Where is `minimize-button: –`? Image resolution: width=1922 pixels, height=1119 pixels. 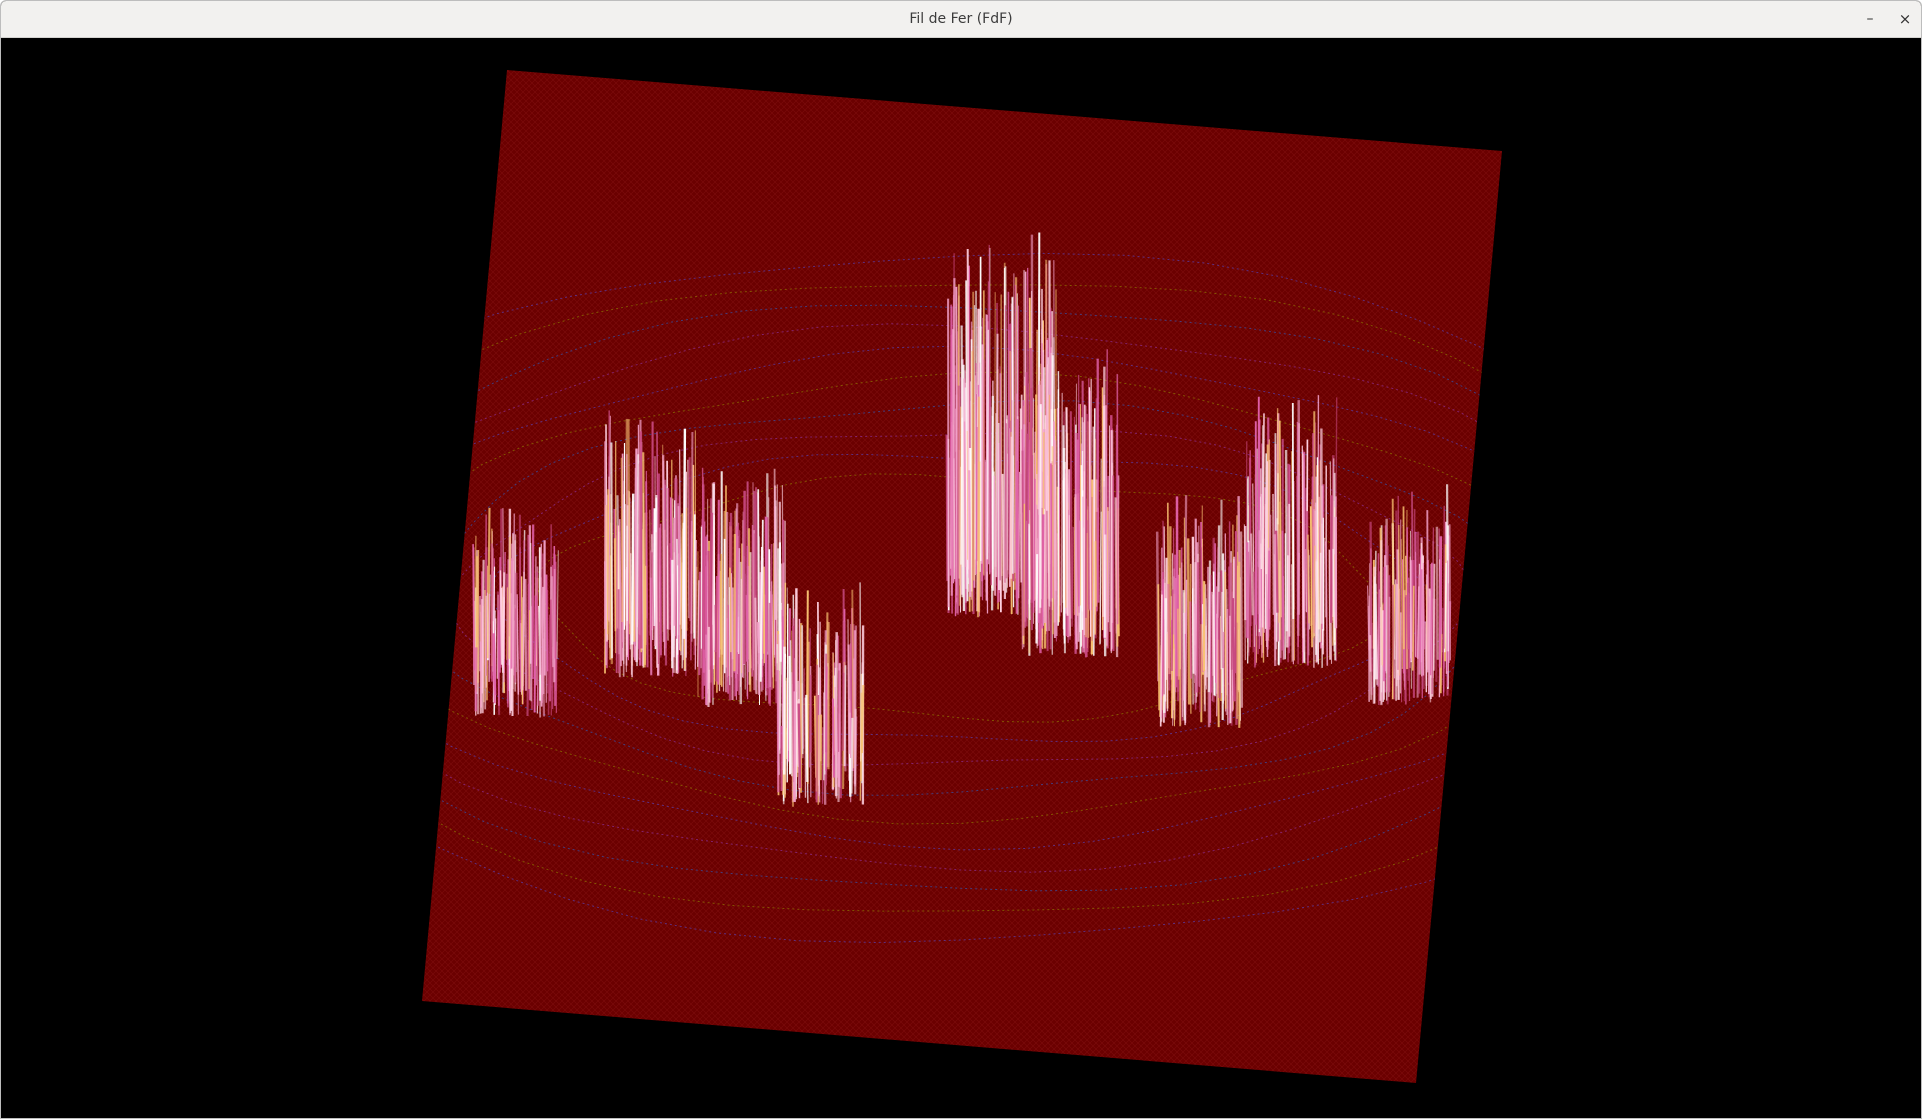 minimize-button: – is located at coordinates (1870, 19).